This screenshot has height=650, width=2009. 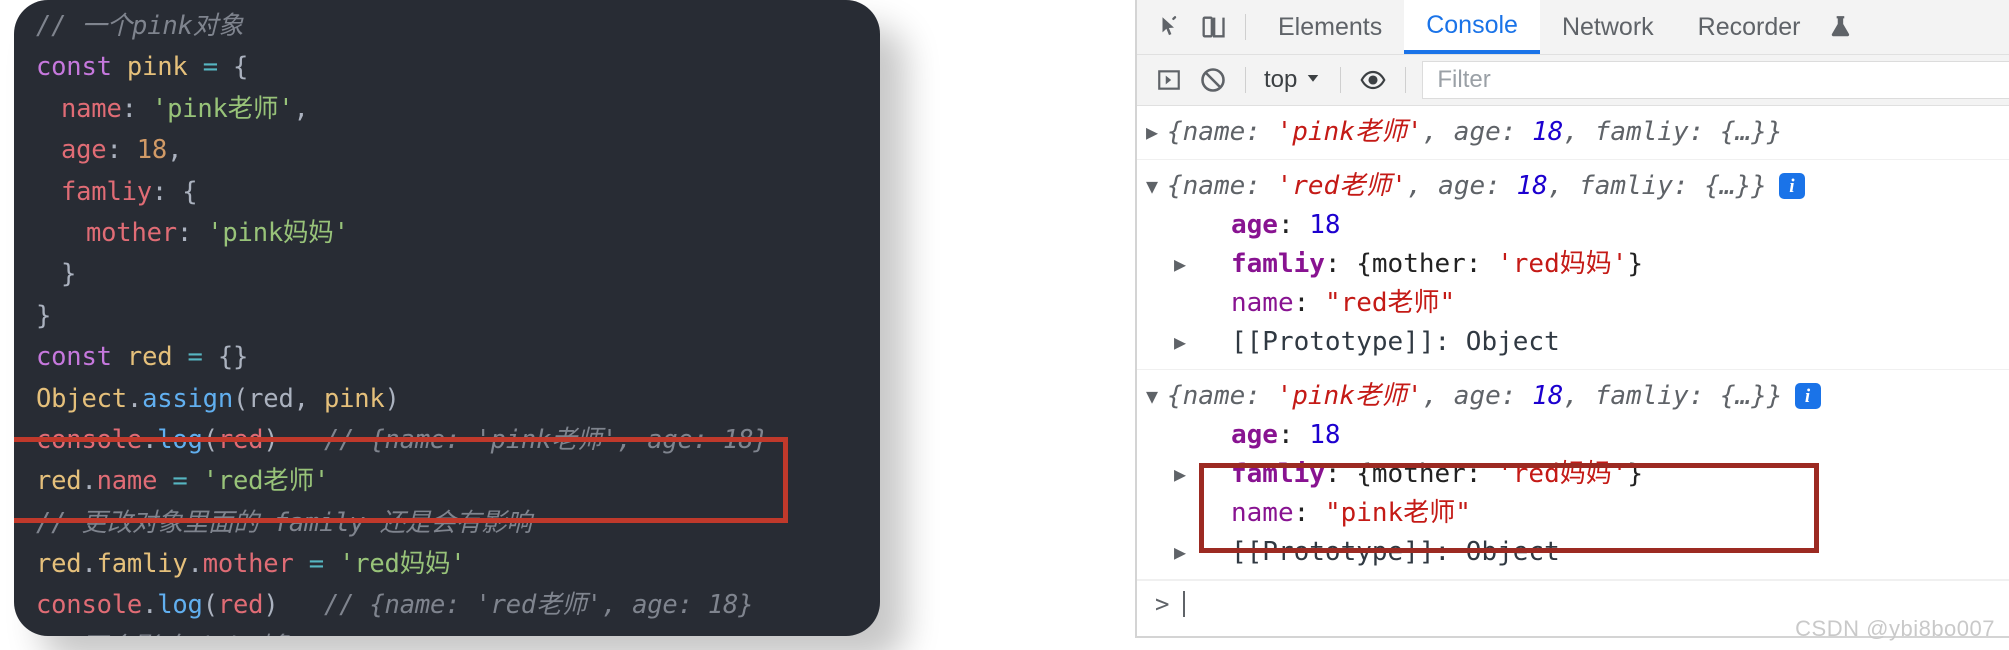 What do you see at coordinates (1673, 132) in the screenshot?
I see `console-token: , famliy: {…}}` at bounding box center [1673, 132].